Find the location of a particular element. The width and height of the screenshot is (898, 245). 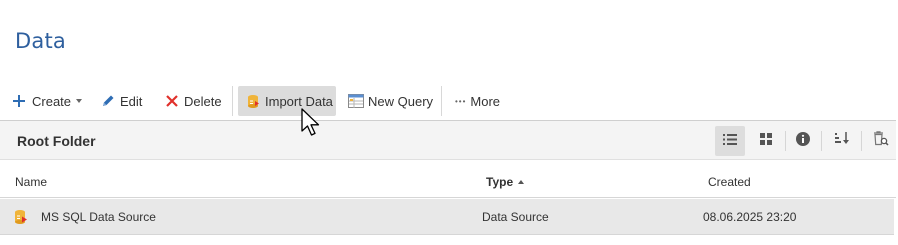

data-source-icon is located at coordinates (21, 219).